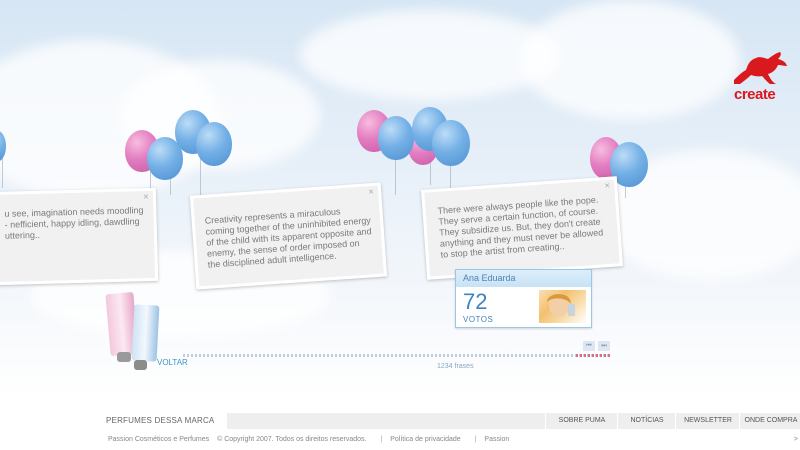 The image size is (800, 450). I want to click on voltar-link: VOLTAR, so click(172, 362).